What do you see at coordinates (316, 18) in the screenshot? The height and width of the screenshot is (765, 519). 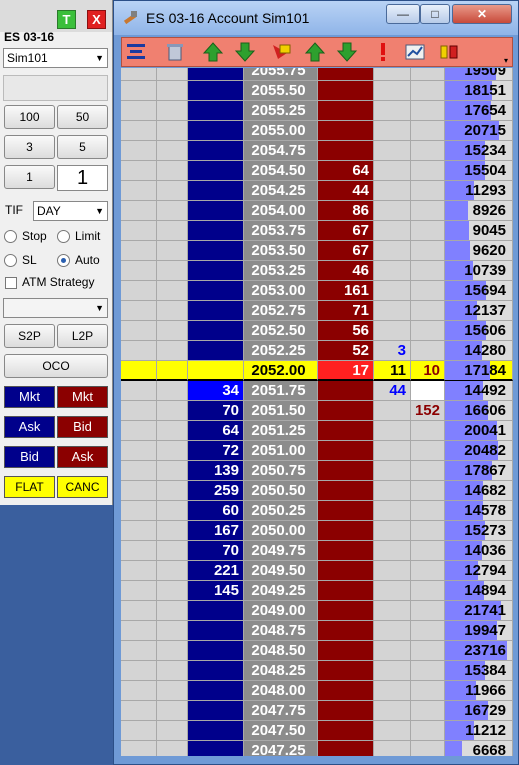 I see `window-titlebar: ES 03-16 Account Sim101 — □ ✕` at bounding box center [316, 18].